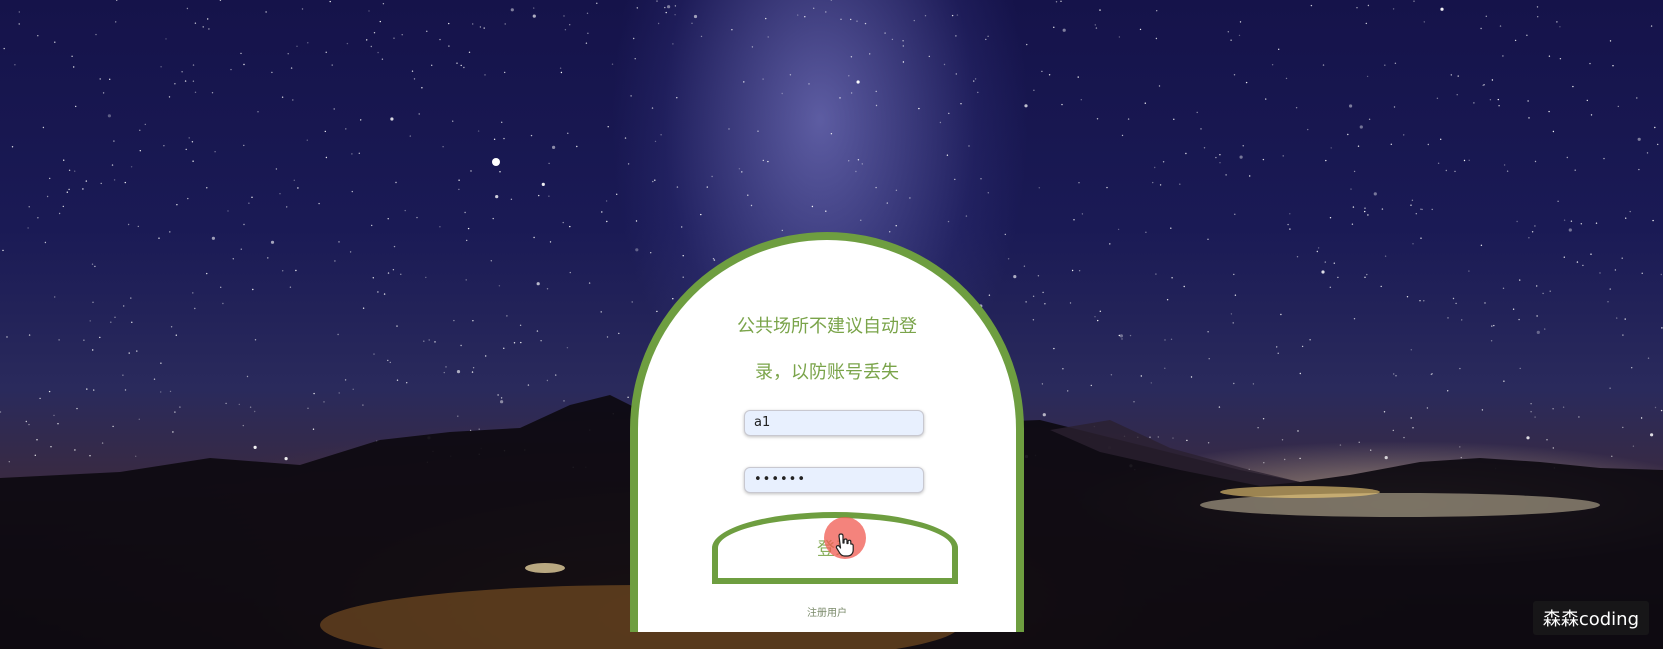 This screenshot has width=1663, height=649. I want to click on autologin-notice: 公共场所不建议自动登录，以防账号丢失, so click(827, 349).